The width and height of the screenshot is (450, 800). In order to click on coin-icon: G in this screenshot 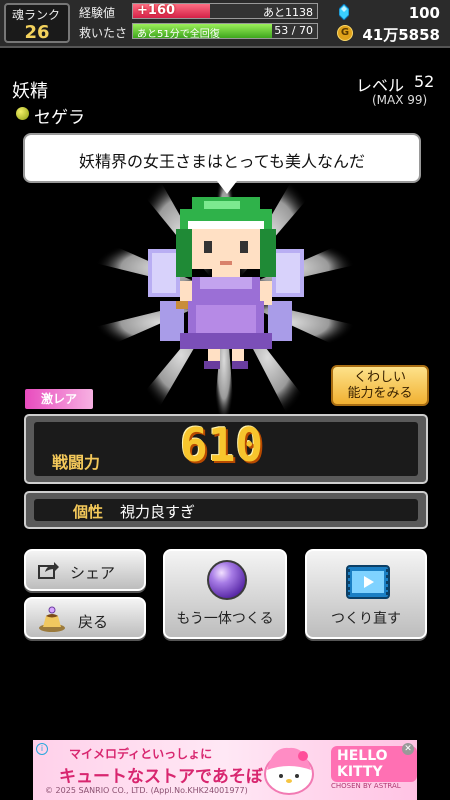, I will do `click(345, 33)`.